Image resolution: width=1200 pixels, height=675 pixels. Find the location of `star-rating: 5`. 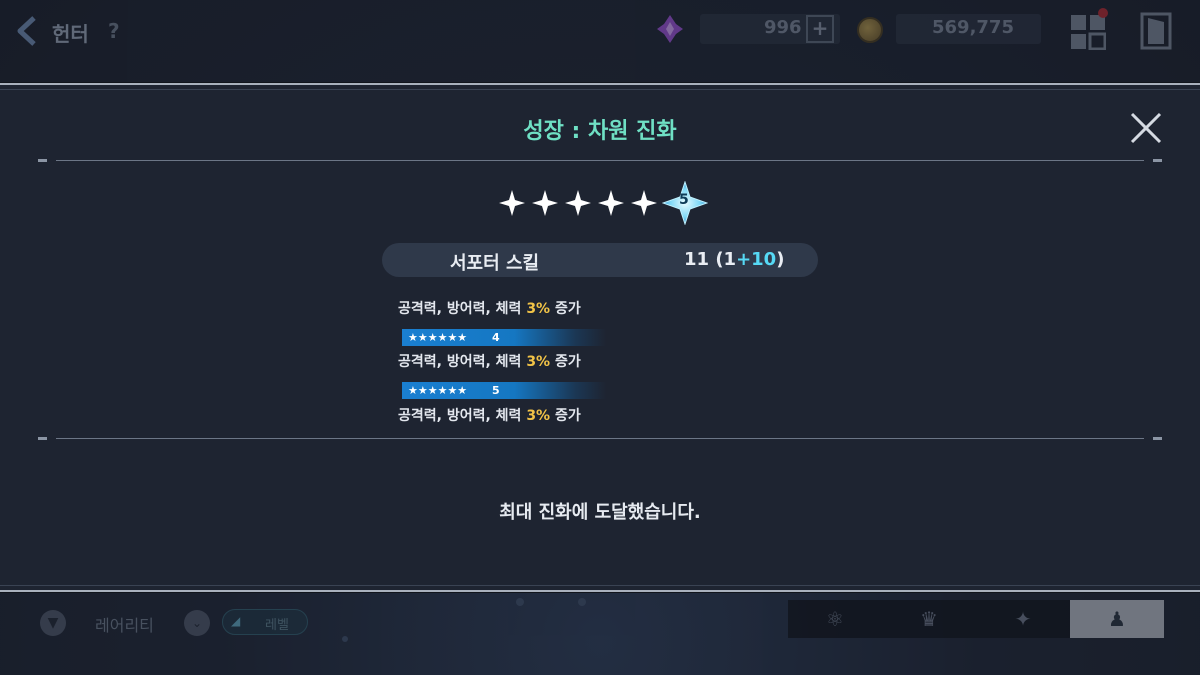

star-rating: 5 is located at coordinates (608, 203).